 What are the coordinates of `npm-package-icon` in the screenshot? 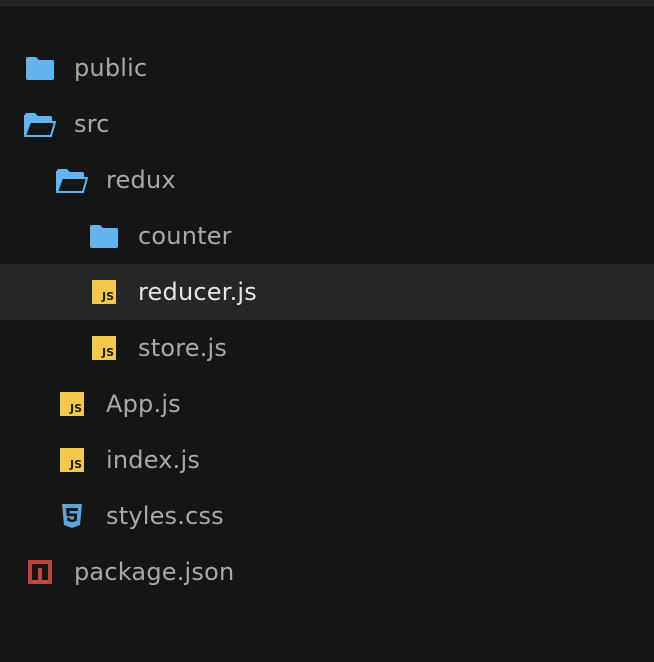 It's located at (40, 572).